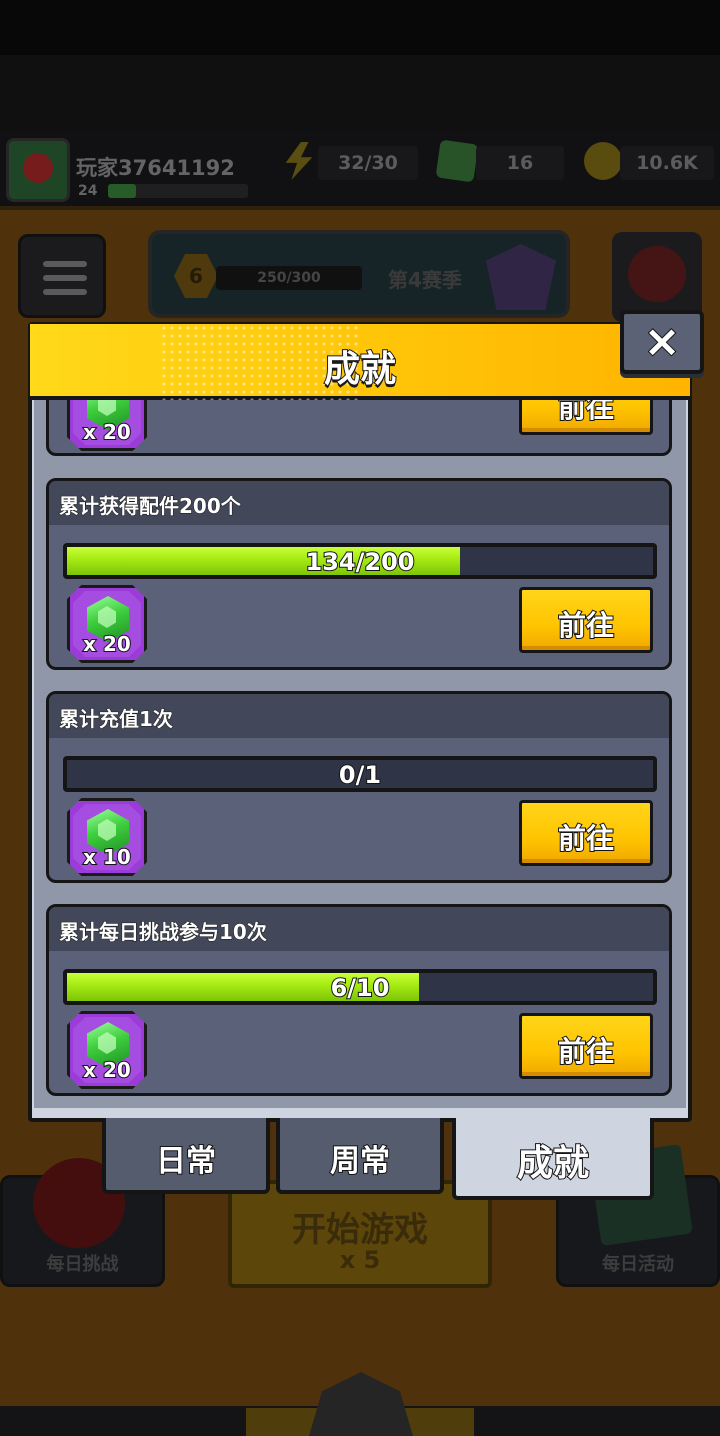 The width and height of the screenshot is (720, 1436). I want to click on achievement-title: 累计充值1次, so click(116, 719).